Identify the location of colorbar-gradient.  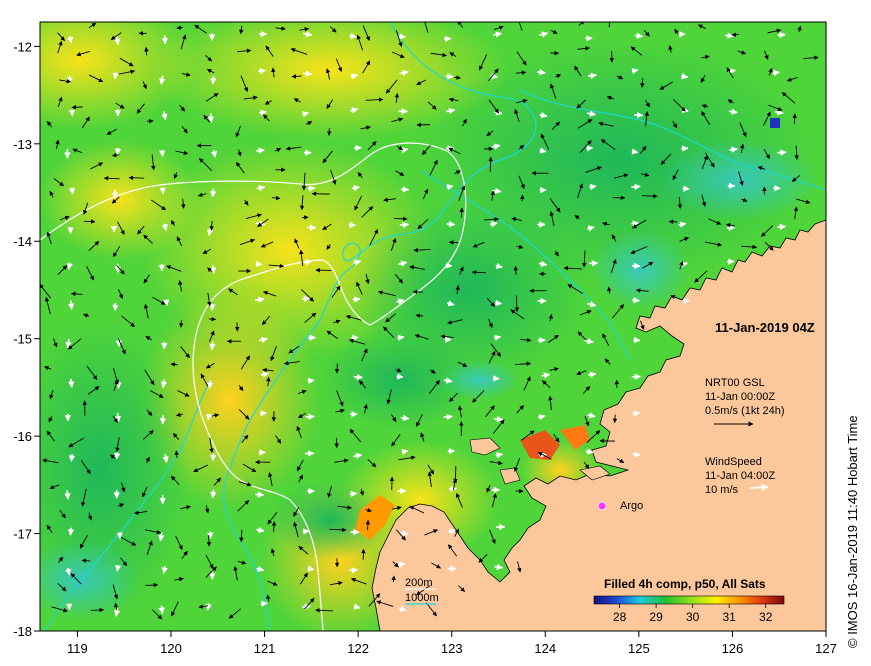
(689, 600).